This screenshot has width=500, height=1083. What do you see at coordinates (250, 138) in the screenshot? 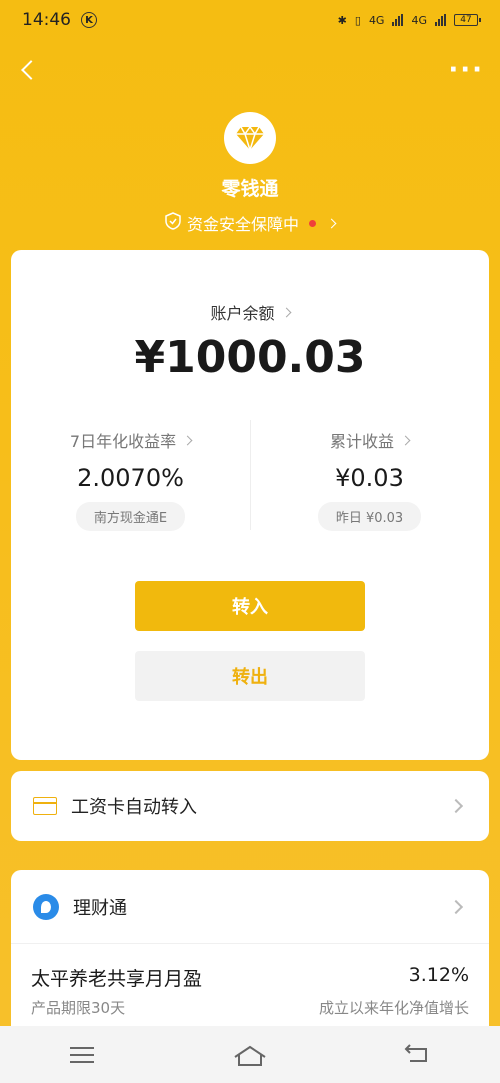
I see `diamond-logo-icon` at bounding box center [250, 138].